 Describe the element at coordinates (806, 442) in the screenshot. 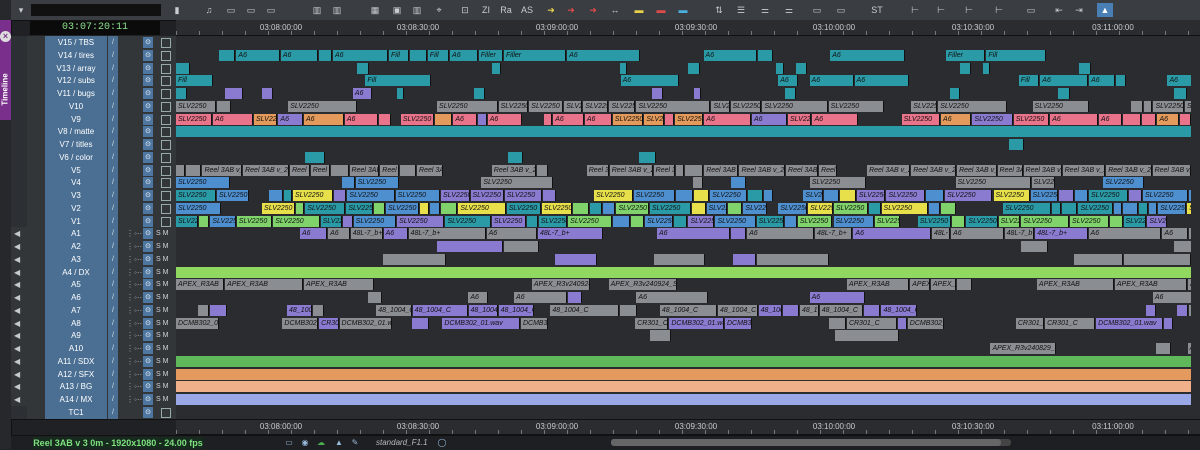

I see `scrollbar-thumb` at that location.